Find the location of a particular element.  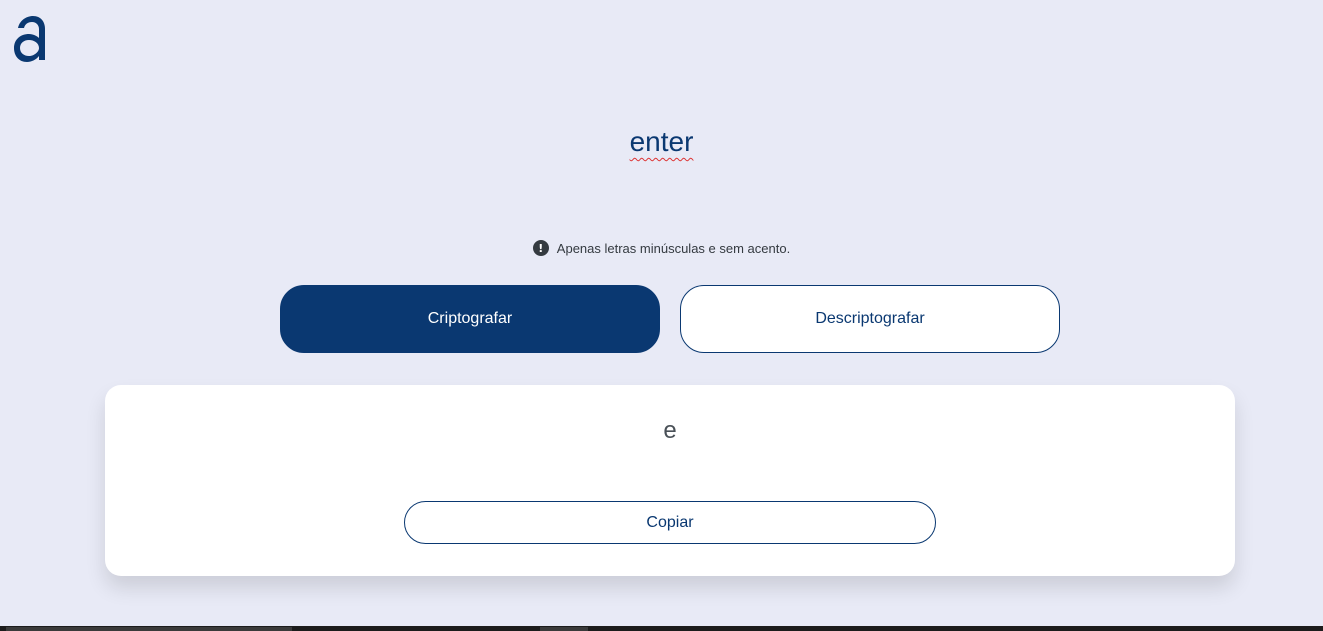

logo is located at coordinates (30, 39).